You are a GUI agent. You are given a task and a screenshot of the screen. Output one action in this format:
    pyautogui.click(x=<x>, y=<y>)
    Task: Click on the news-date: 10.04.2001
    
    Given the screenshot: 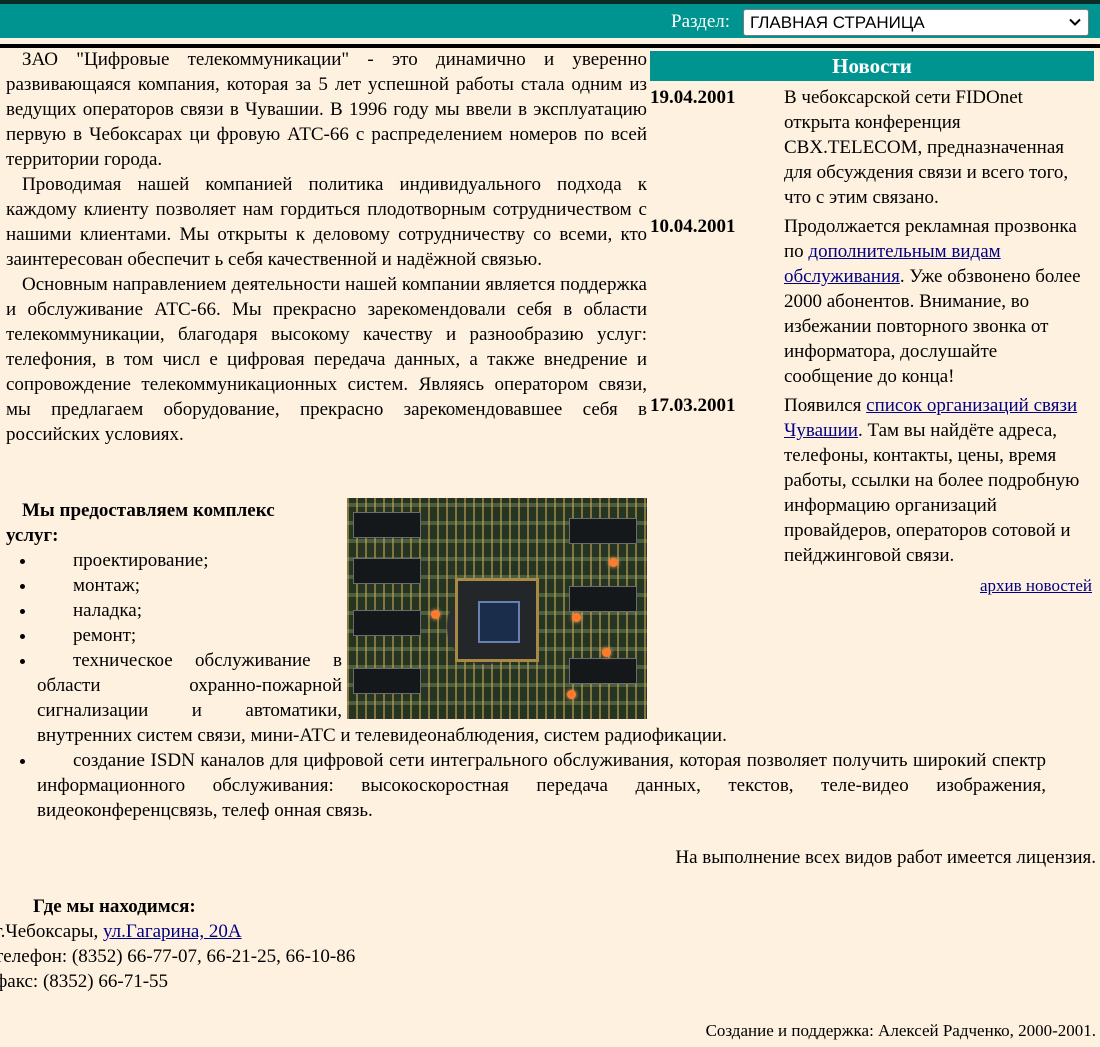 What is the action you would take?
    pyautogui.click(x=693, y=226)
    